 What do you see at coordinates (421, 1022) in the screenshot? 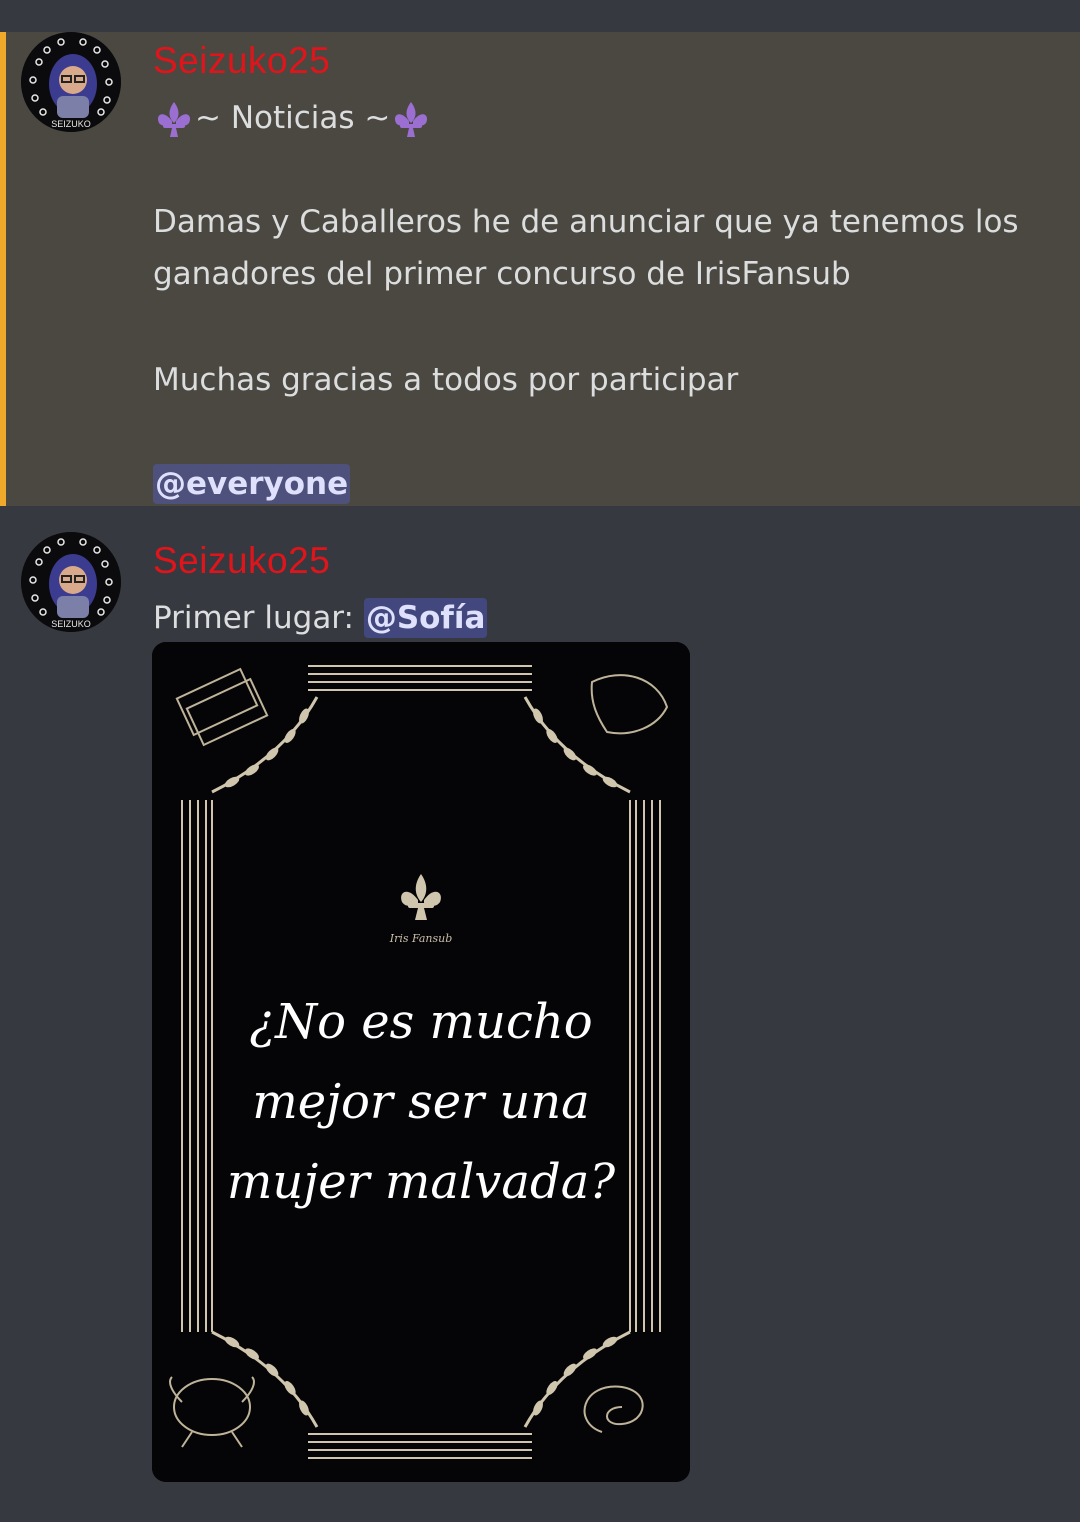
I see `quote-line: ¿No es mucho` at bounding box center [421, 1022].